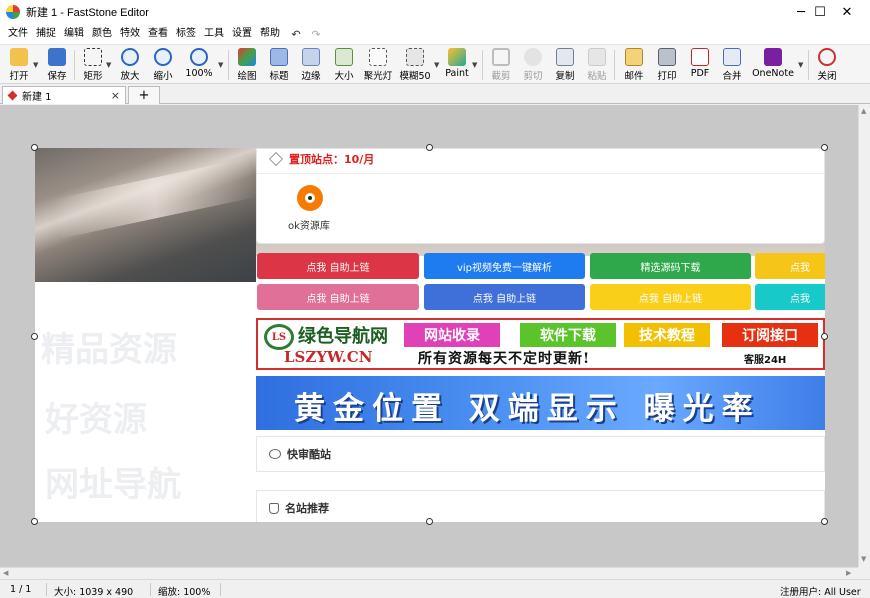 This screenshot has height=598, width=870. What do you see at coordinates (863, 559) in the screenshot?
I see `scroll-down-icon: ▼` at bounding box center [863, 559].